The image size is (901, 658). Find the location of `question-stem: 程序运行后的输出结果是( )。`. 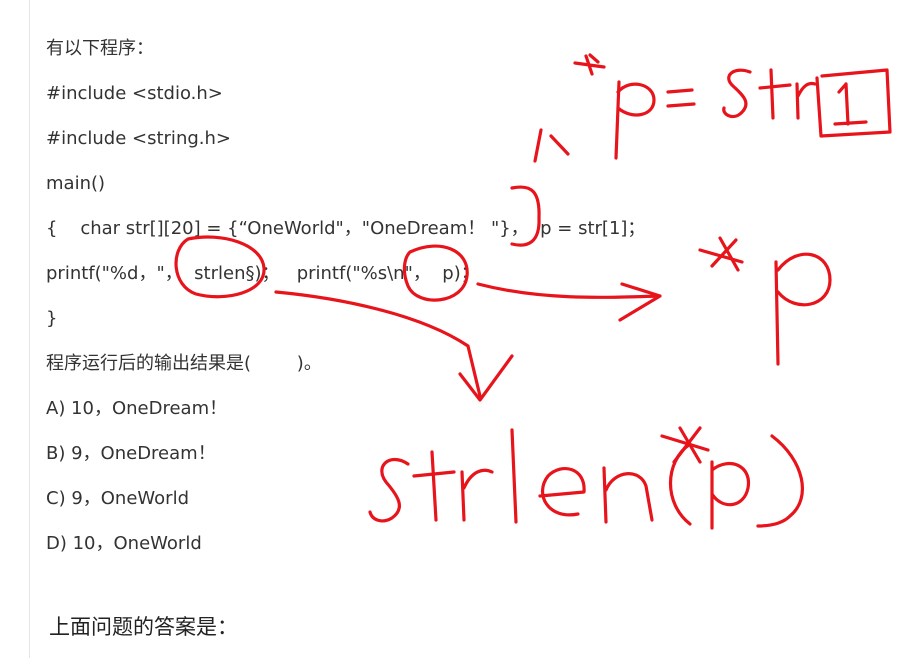

question-stem: 程序运行后的输出结果是( )。 is located at coordinates (184, 363).